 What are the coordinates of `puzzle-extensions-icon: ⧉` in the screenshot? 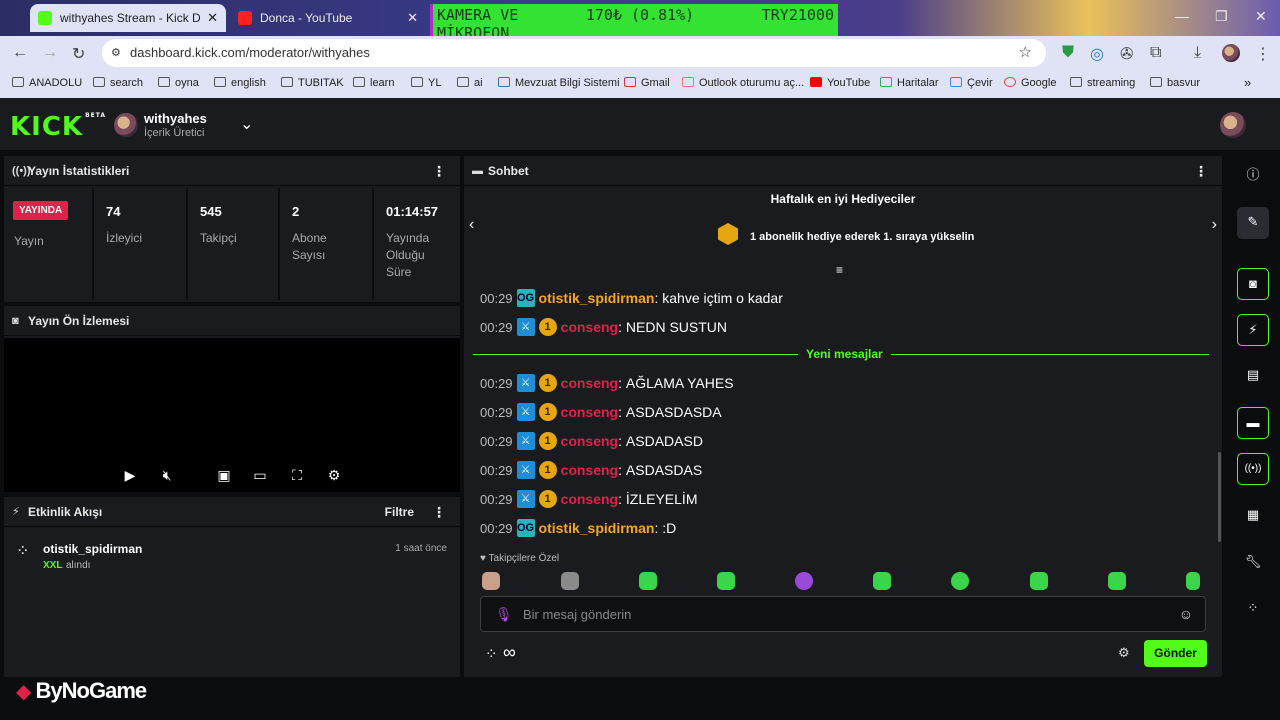 It's located at (1155, 53).